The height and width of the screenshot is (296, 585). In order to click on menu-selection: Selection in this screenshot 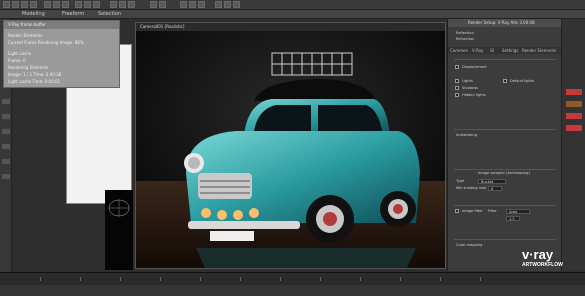, I will do `click(109, 14)`.